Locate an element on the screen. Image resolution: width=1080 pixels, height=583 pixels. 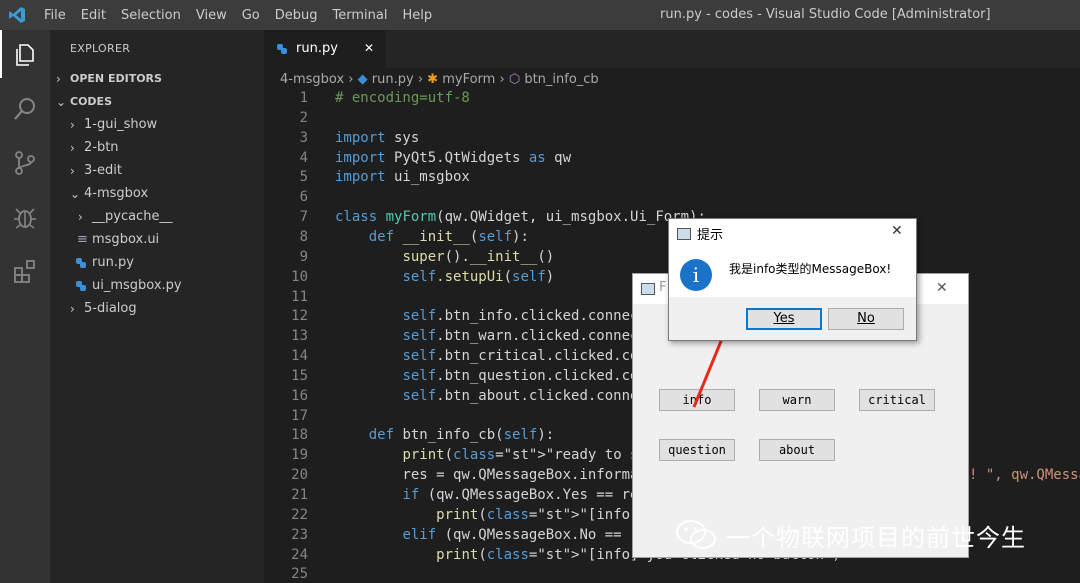
code-line: # encoding=utf-8 is located at coordinates (402, 98).